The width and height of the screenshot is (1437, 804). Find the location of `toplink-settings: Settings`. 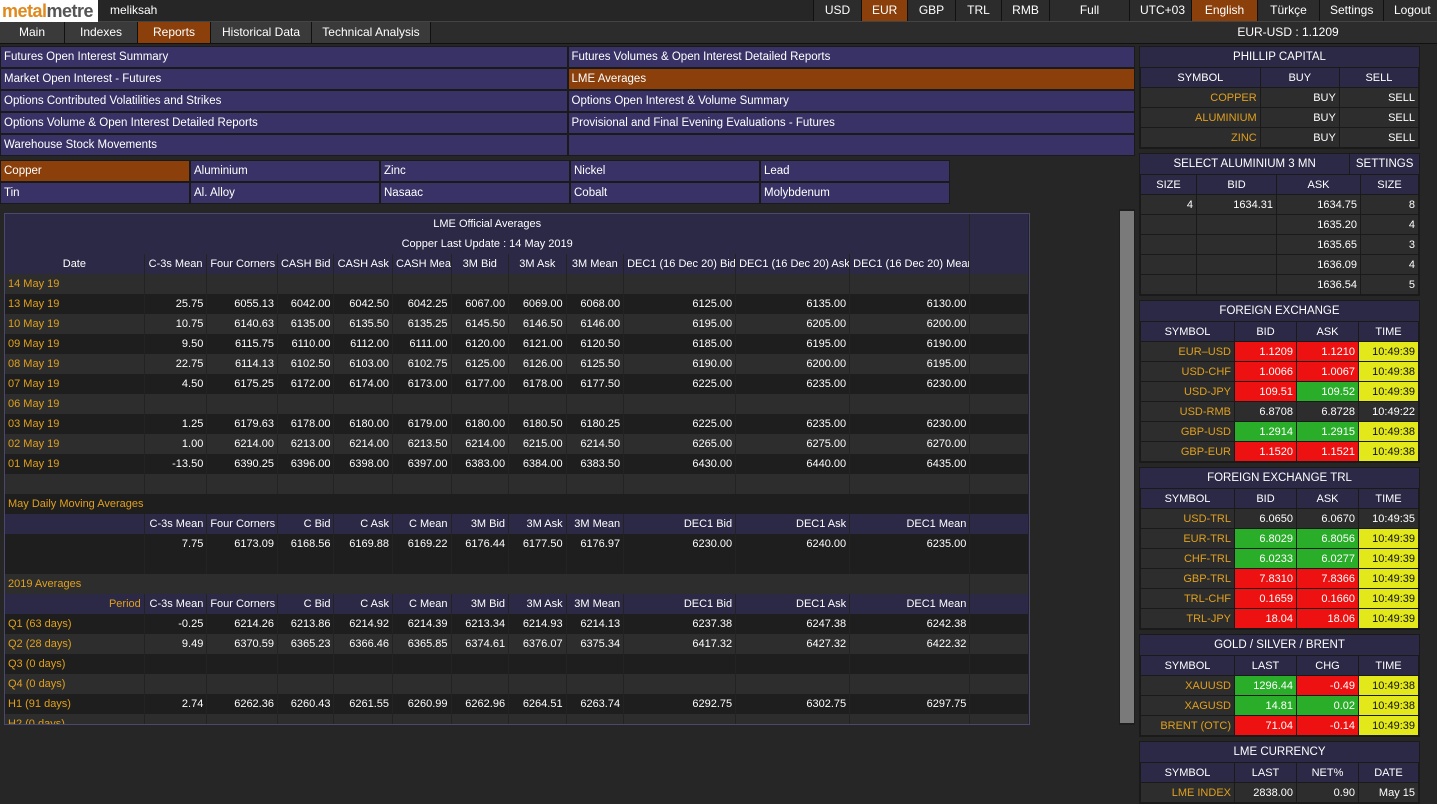

toplink-settings: Settings is located at coordinates (1351, 10).